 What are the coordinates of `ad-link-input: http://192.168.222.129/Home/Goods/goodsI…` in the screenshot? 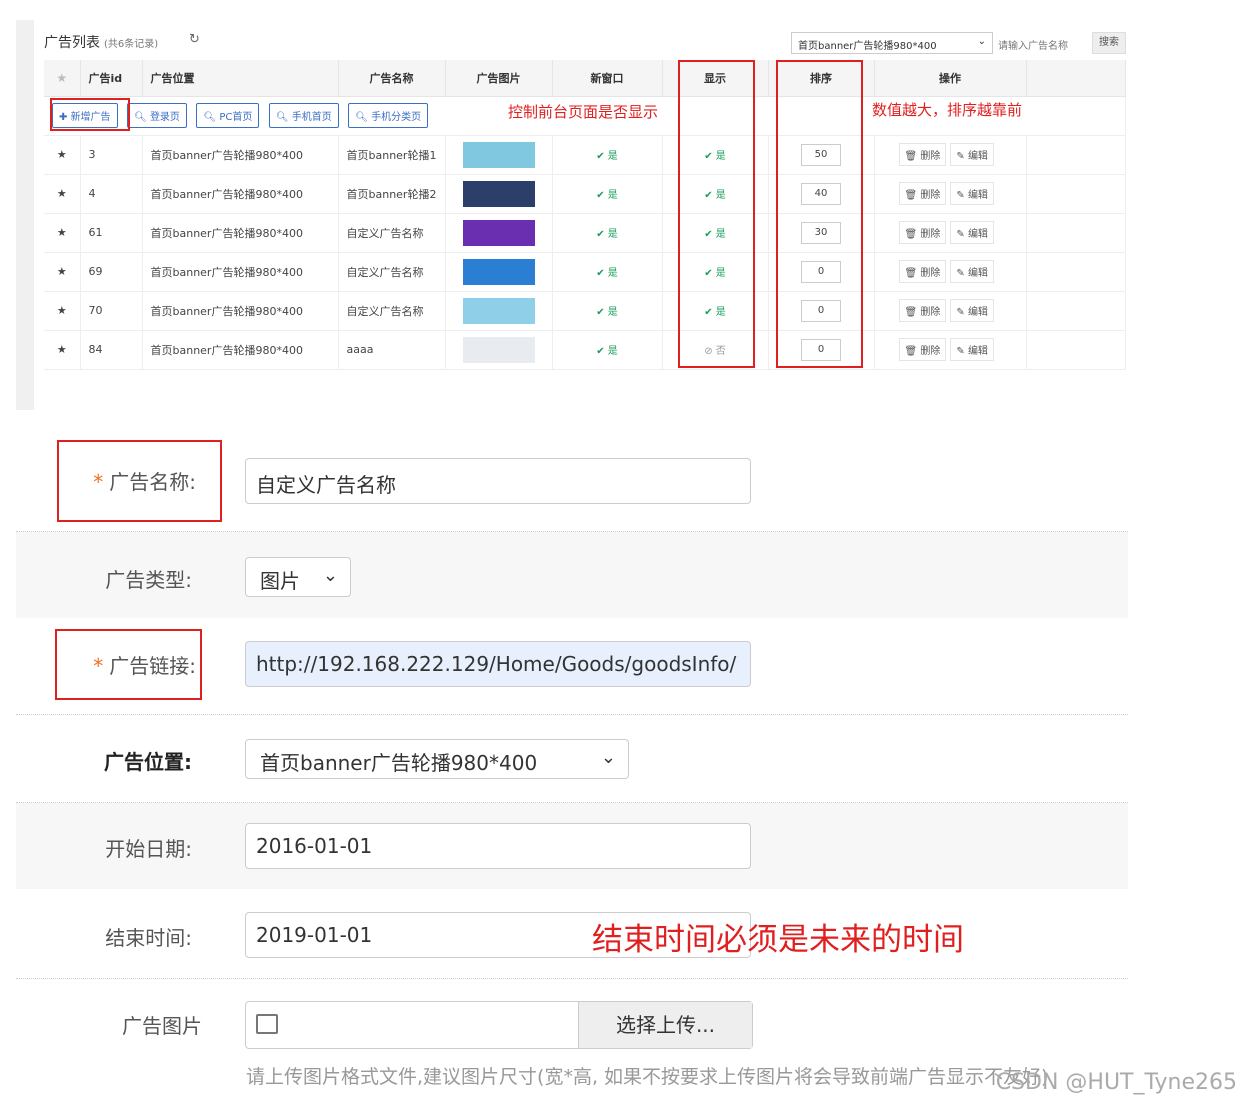 It's located at (498, 664).